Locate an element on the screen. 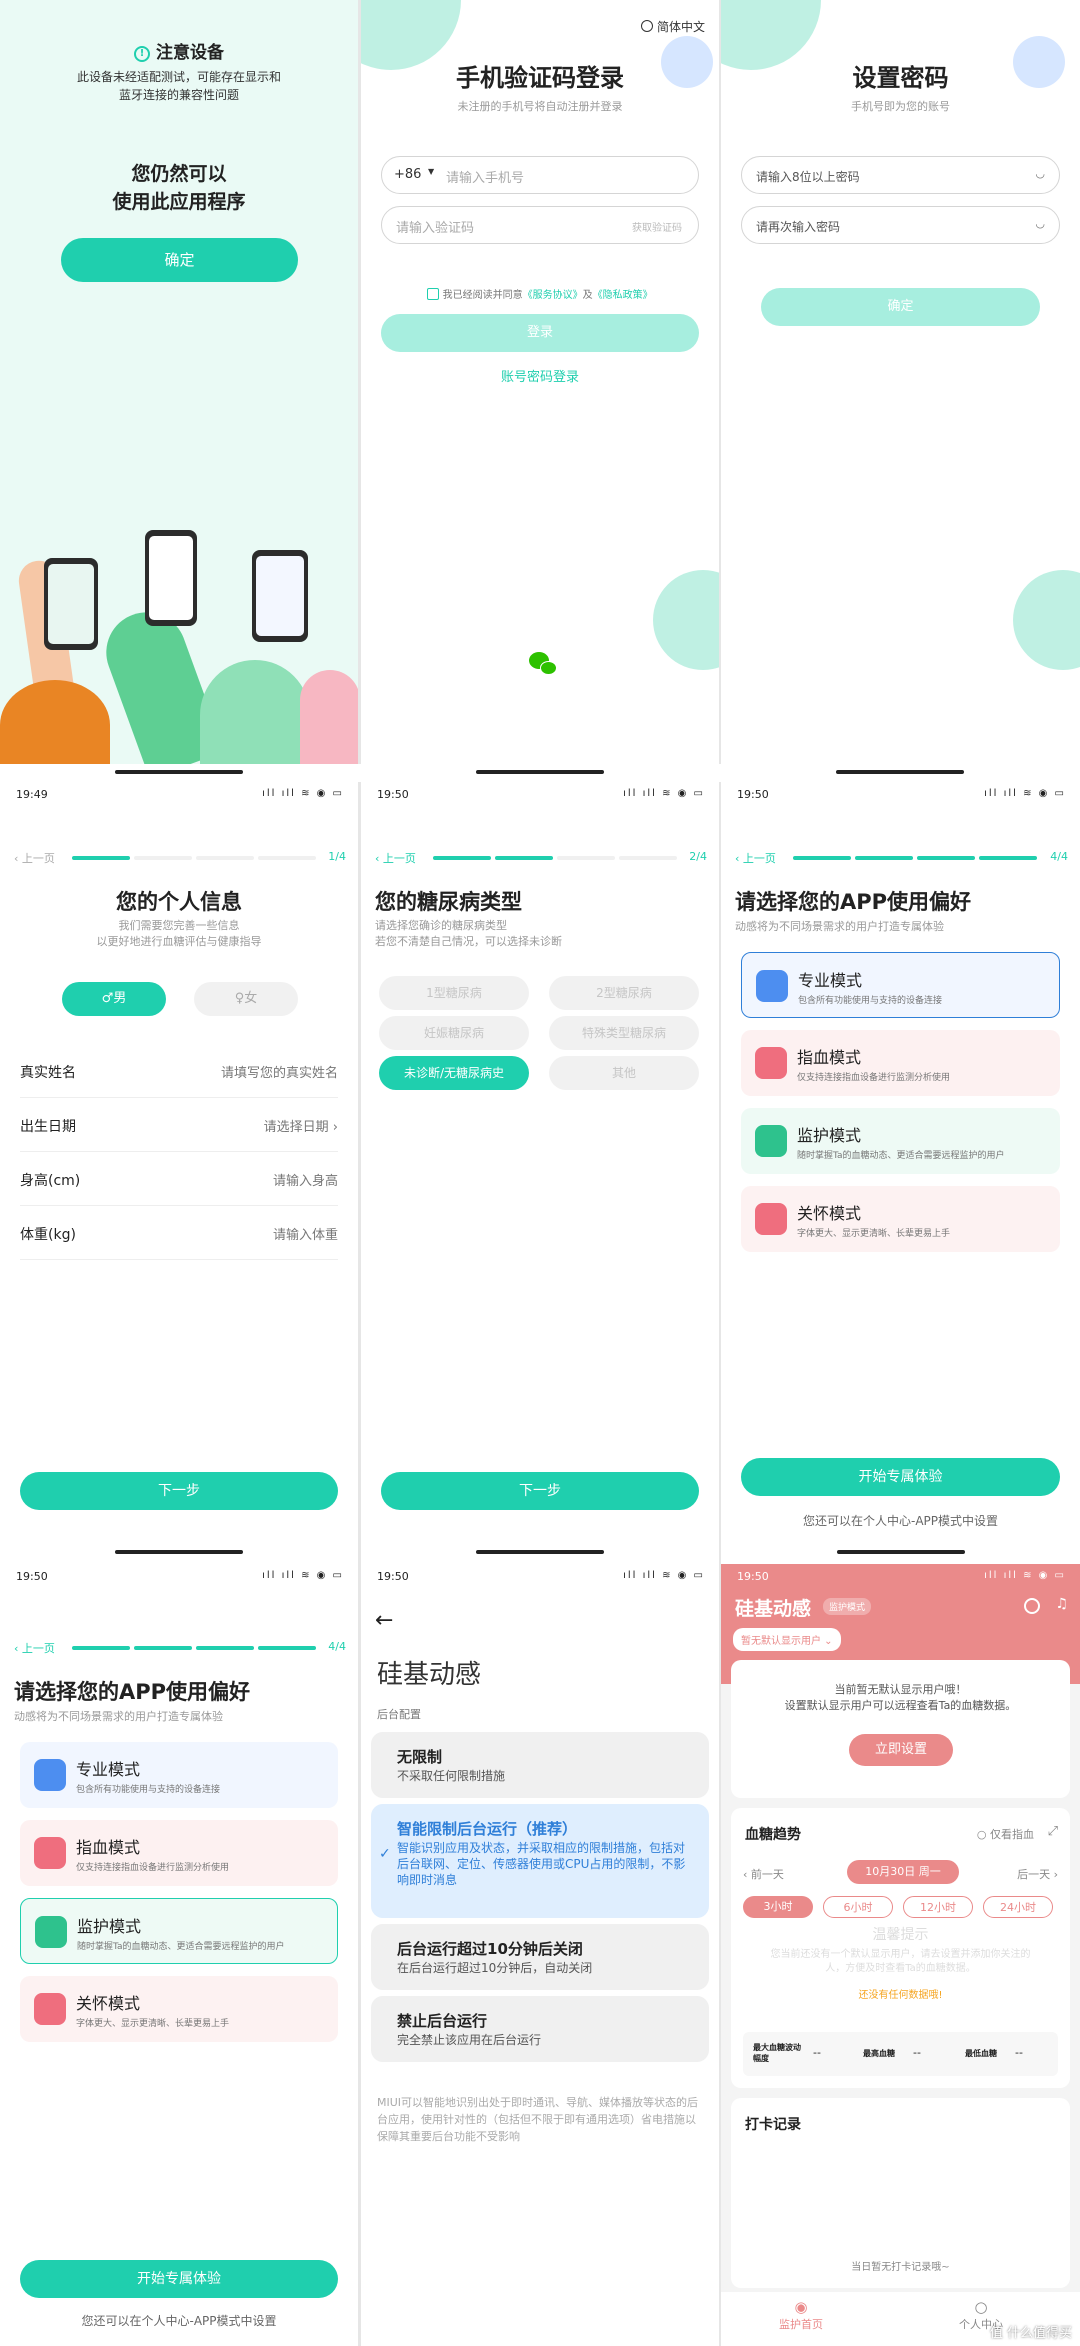  progress-step is located at coordinates (586, 858).